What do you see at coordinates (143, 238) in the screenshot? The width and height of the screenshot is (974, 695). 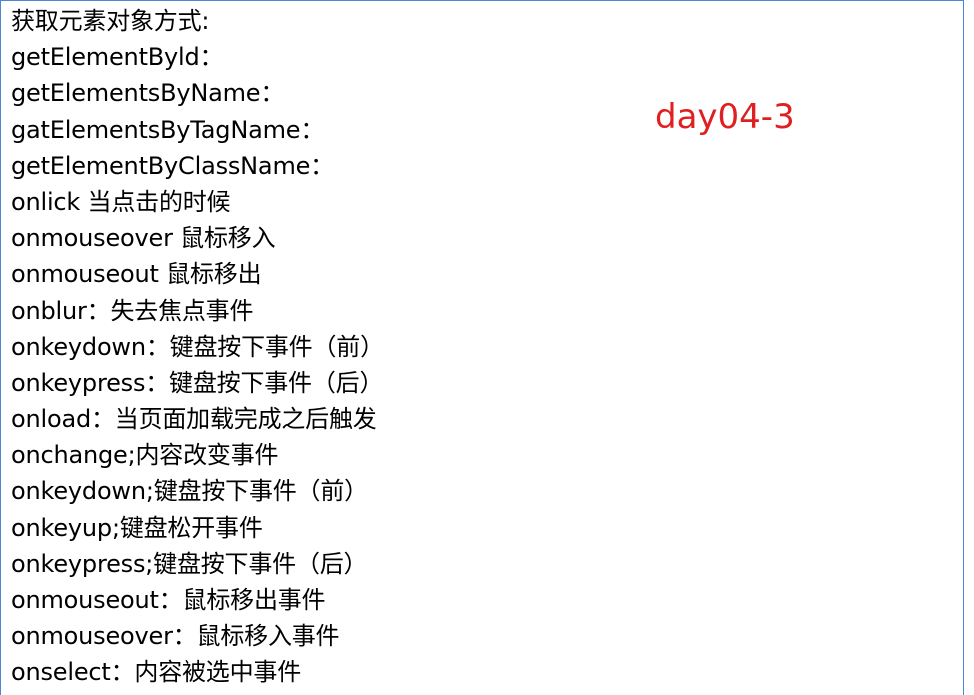 I see `notes-line: onmouseover 鼠标移入` at bounding box center [143, 238].